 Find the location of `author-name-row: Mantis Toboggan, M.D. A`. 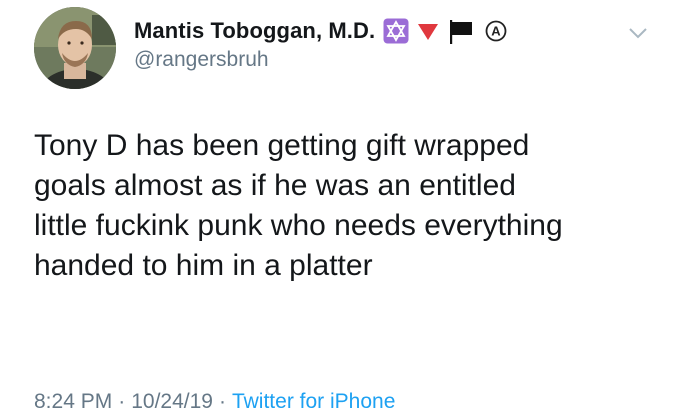

author-name-row: Mantis Toboggan, M.D. A is located at coordinates (320, 31).